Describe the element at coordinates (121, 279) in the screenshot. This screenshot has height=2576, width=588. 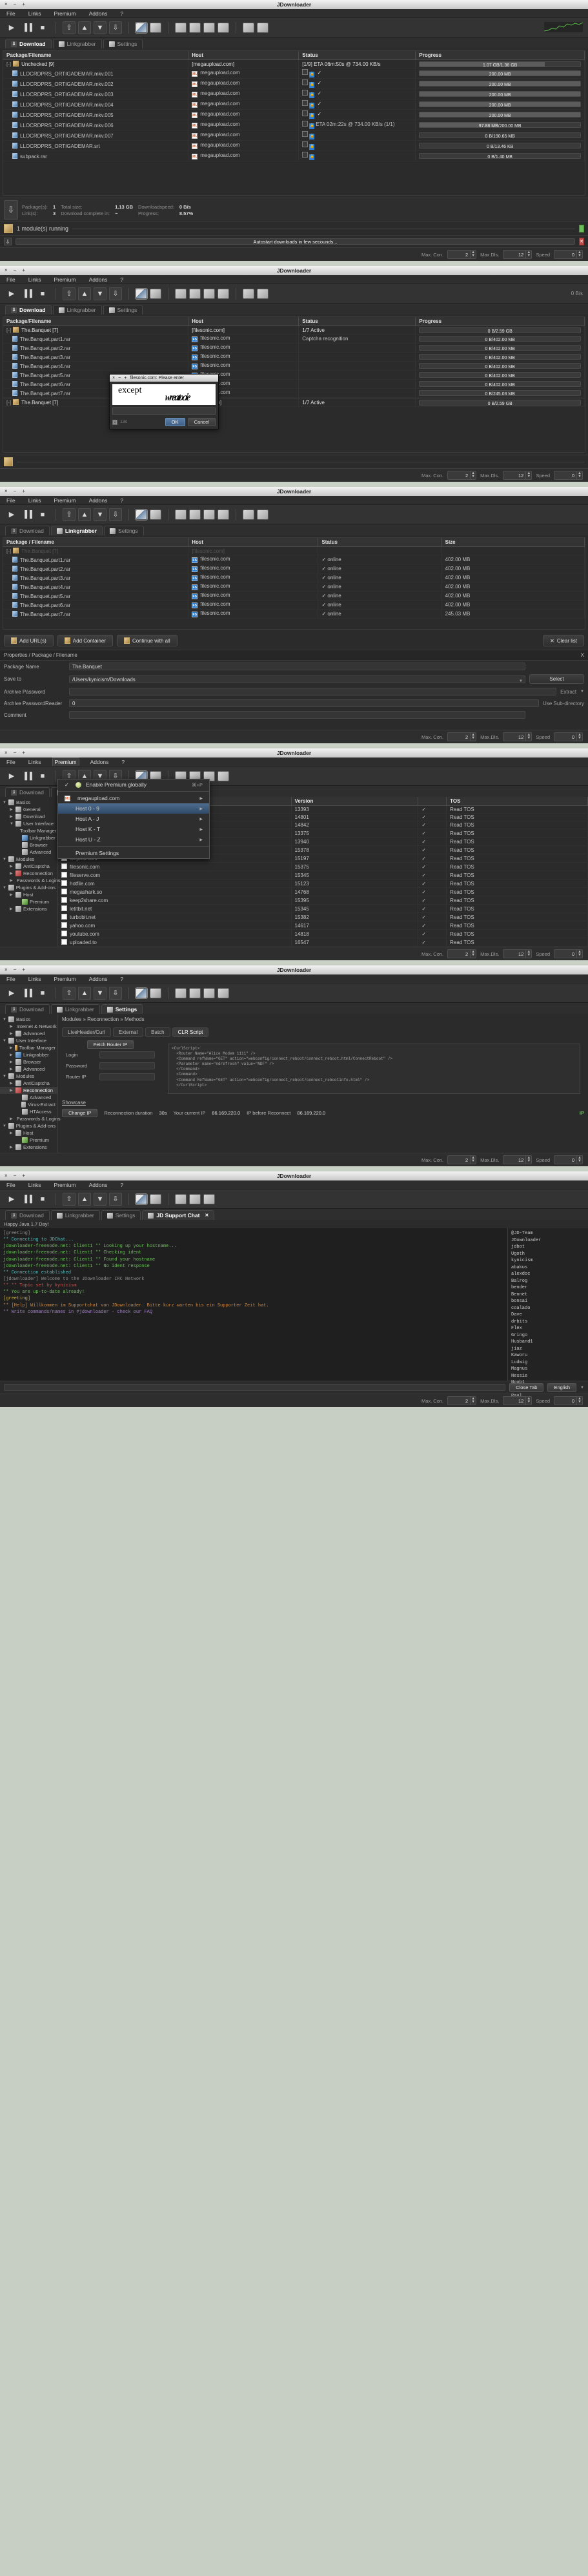
I see `menu-help: ?` at that location.